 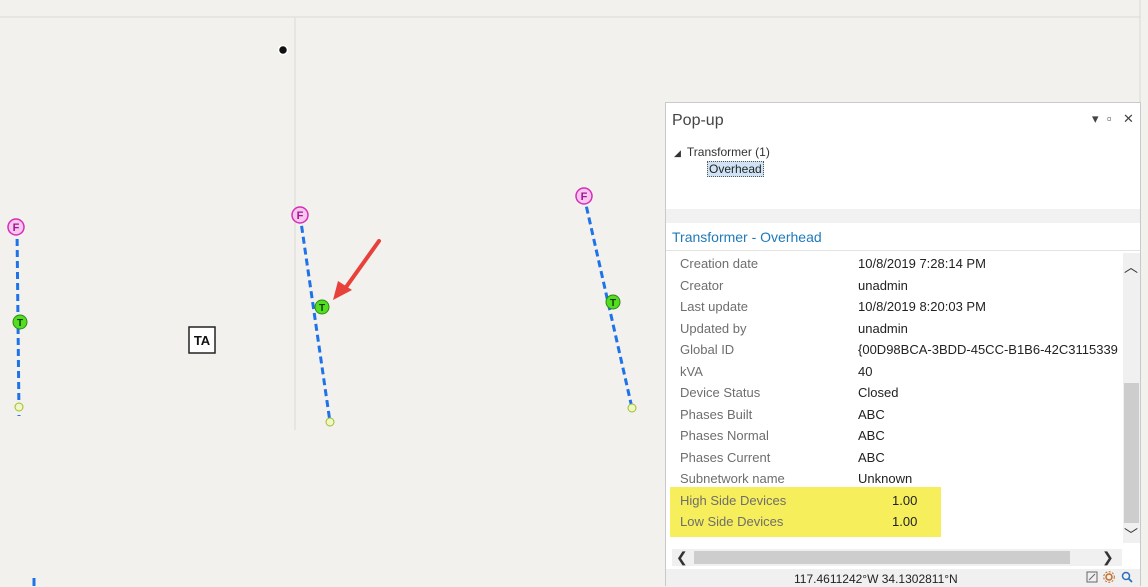 What do you see at coordinates (677, 153) in the screenshot?
I see `expand-triangle-icon: ◢` at bounding box center [677, 153].